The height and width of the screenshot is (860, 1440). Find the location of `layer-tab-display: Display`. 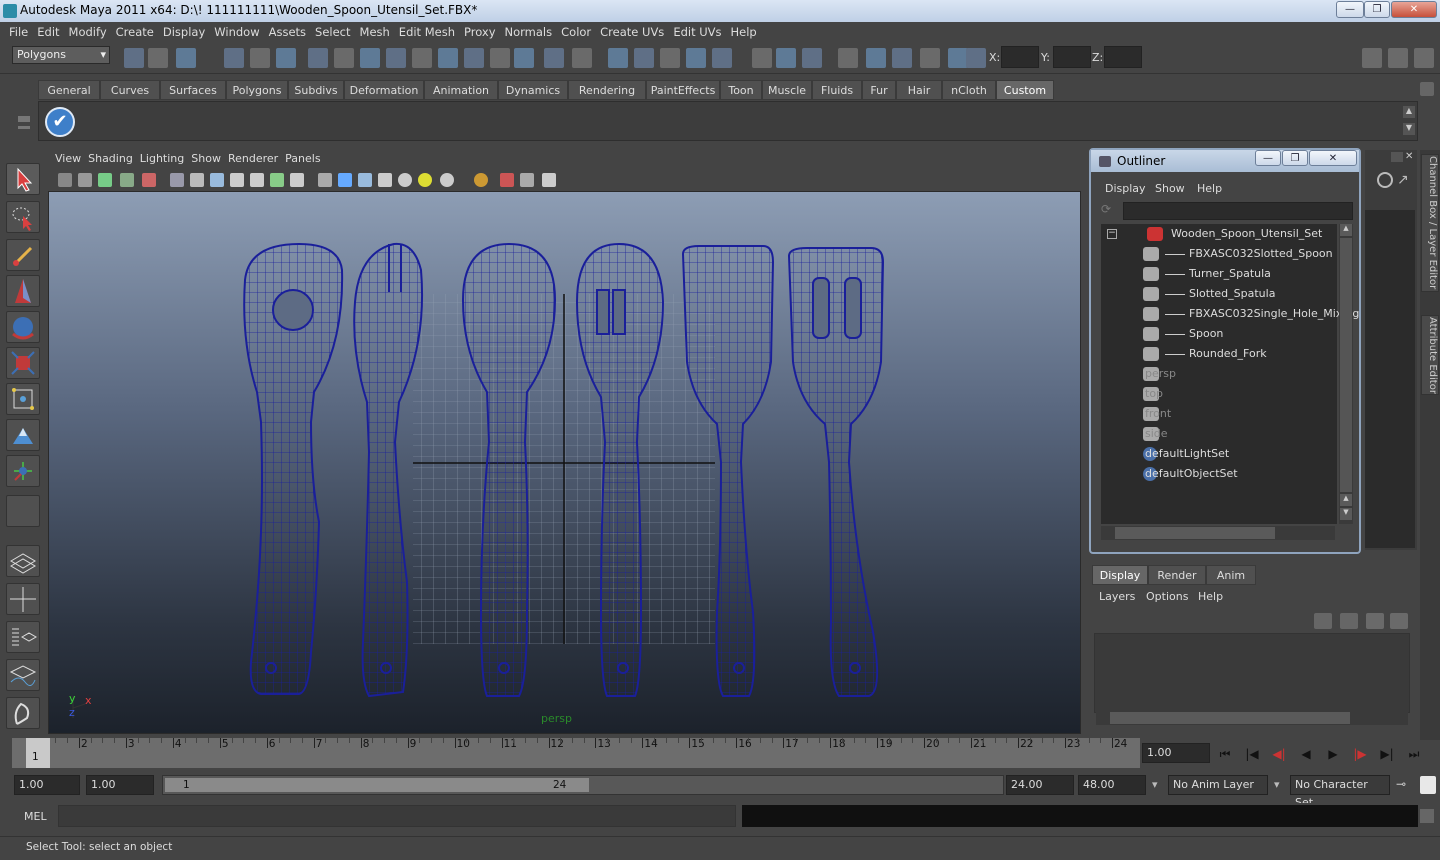

layer-tab-display: Display is located at coordinates (1120, 575).